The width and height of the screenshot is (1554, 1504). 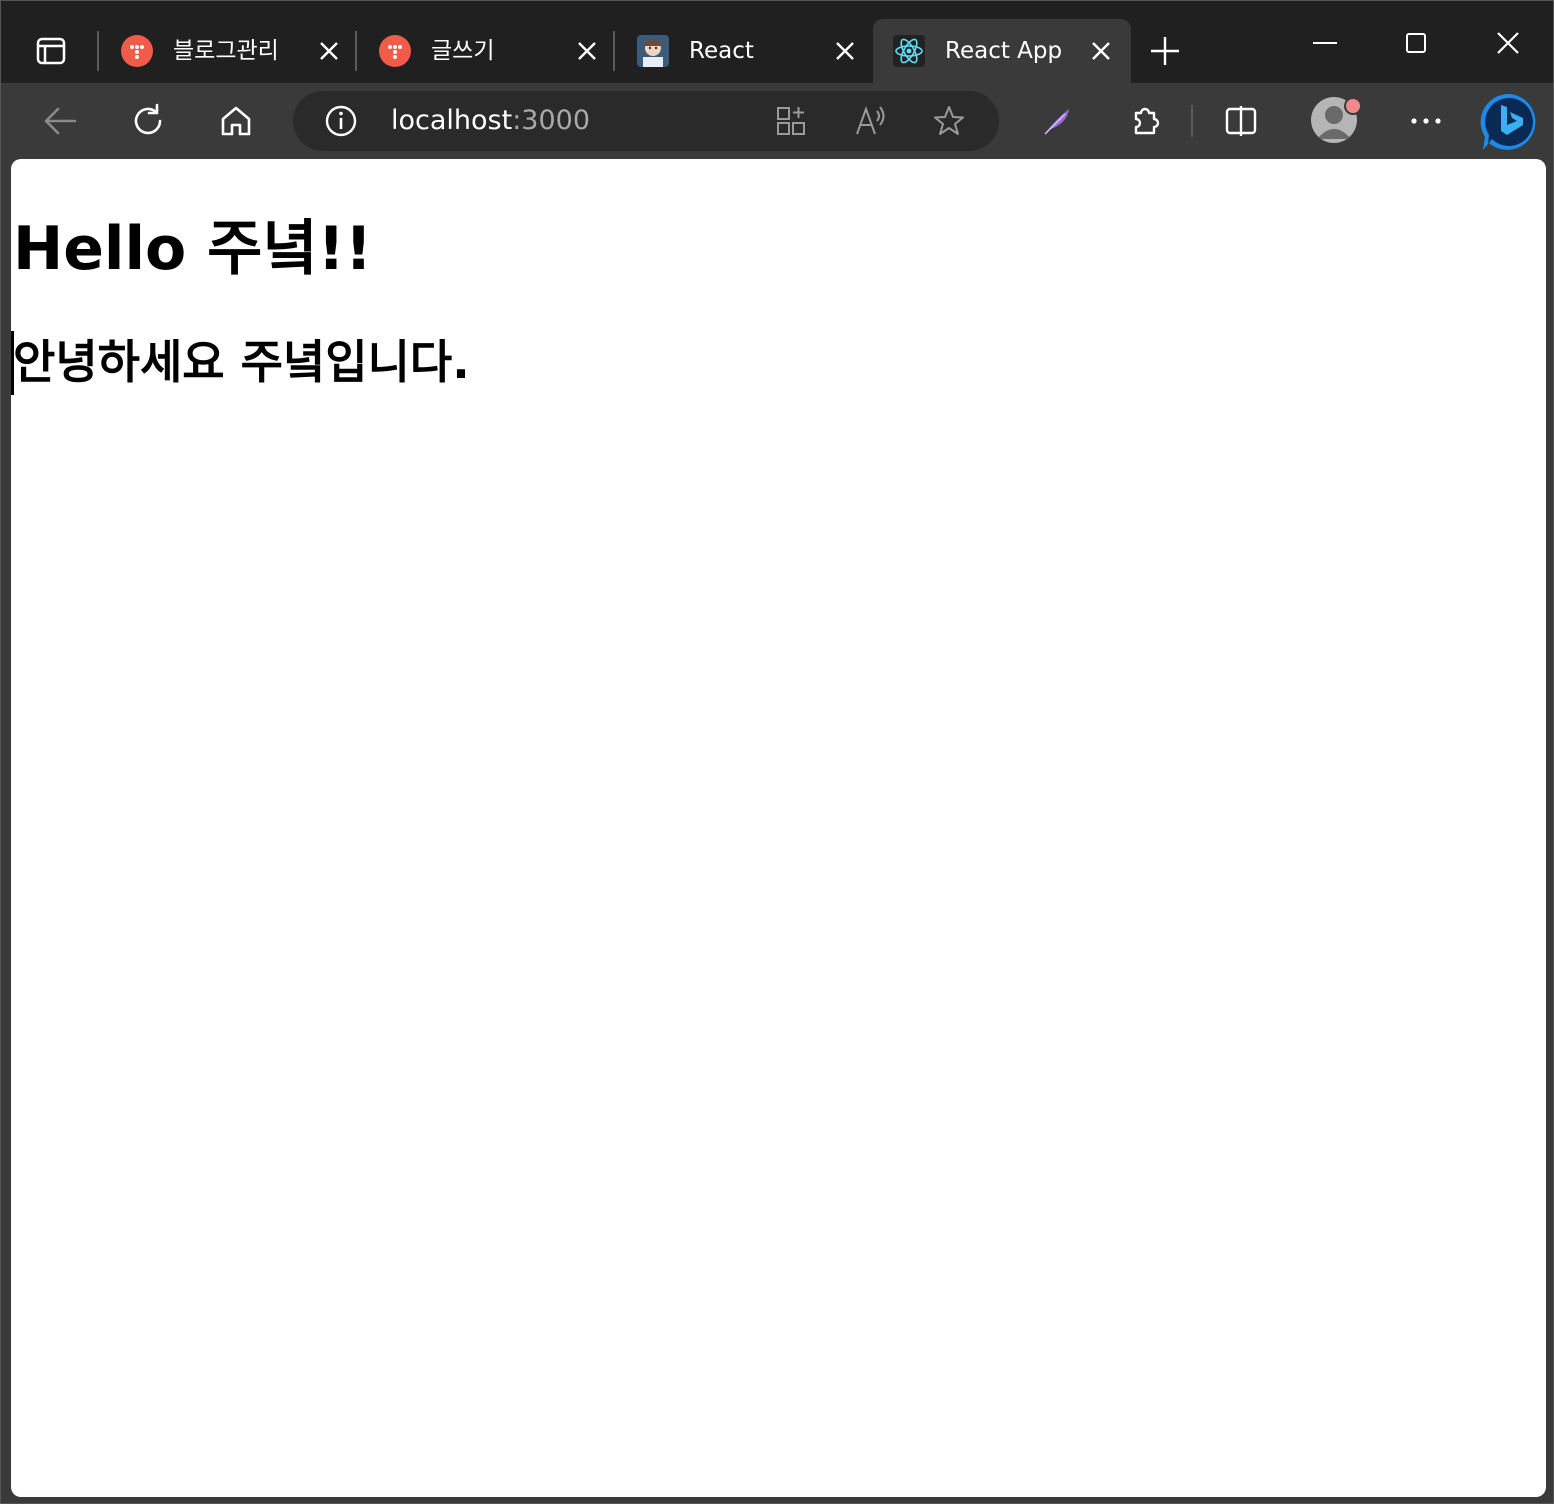 What do you see at coordinates (646, 121) in the screenshot?
I see `address-bar: localhost:3000` at bounding box center [646, 121].